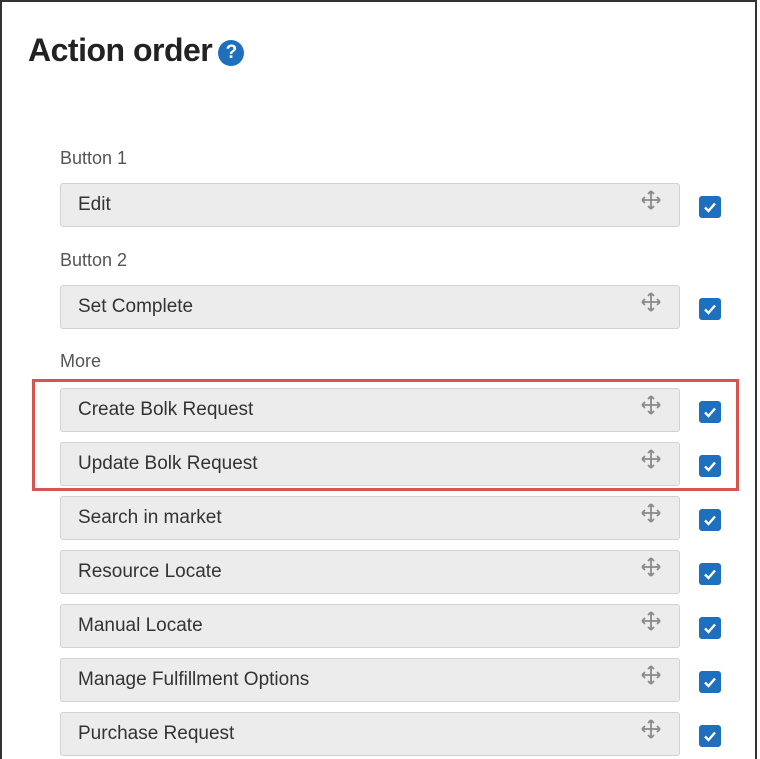 This screenshot has width=760, height=759. What do you see at coordinates (150, 517) in the screenshot?
I see `action-label: Search in market` at bounding box center [150, 517].